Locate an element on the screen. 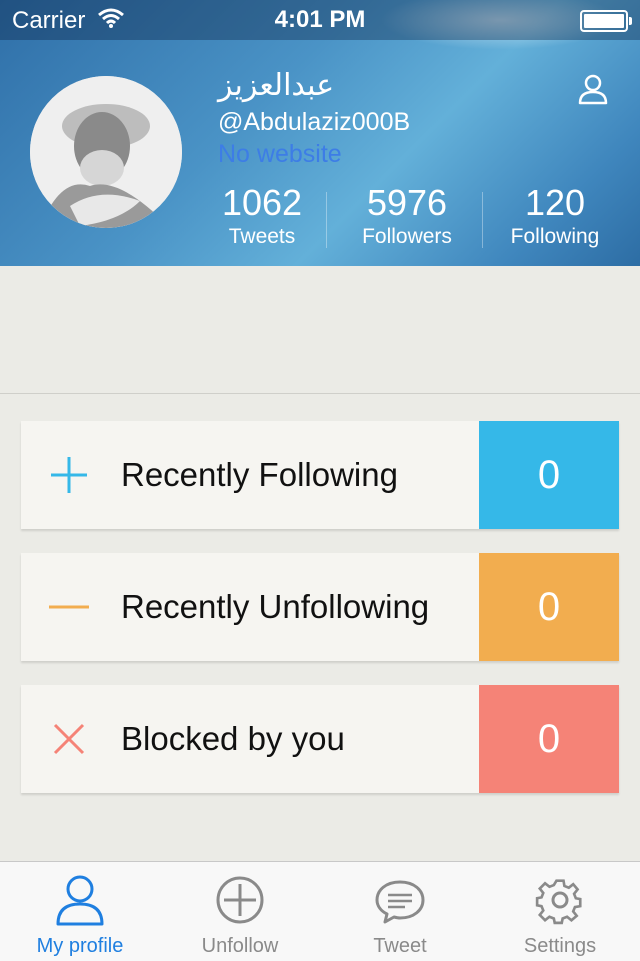 The height and width of the screenshot is (961, 640). stat-value: 1062 is located at coordinates (262, 202).